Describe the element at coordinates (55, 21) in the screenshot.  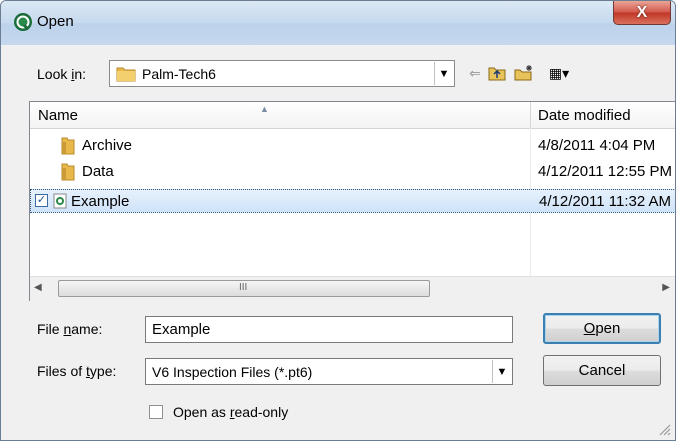
I see `window-title: Open` at that location.